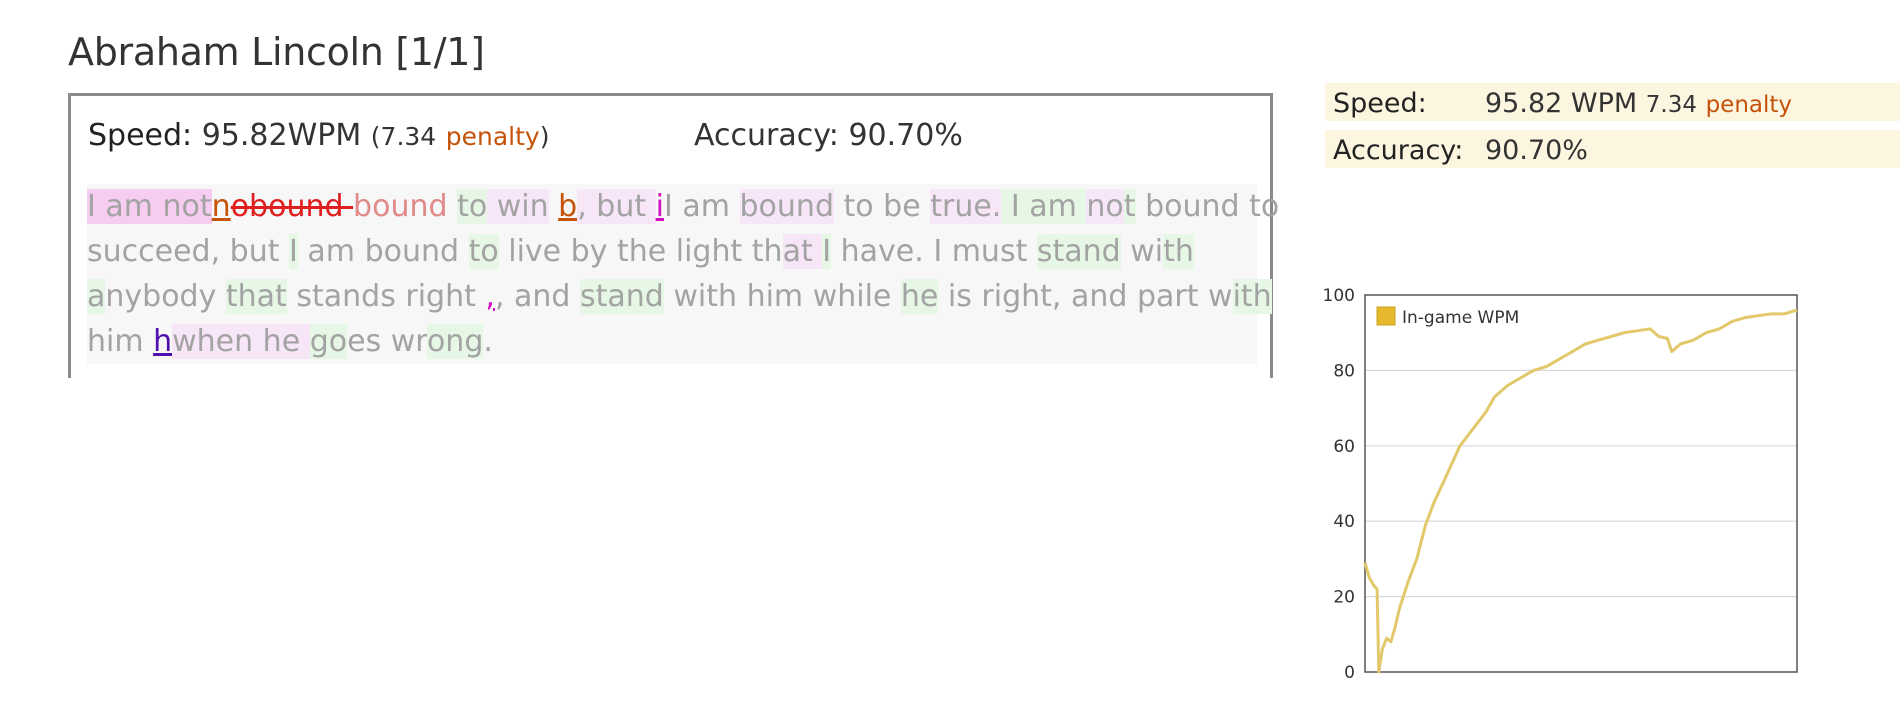 The image size is (1900, 709). I want to click on passage-segment: am bound, so click(383, 251).